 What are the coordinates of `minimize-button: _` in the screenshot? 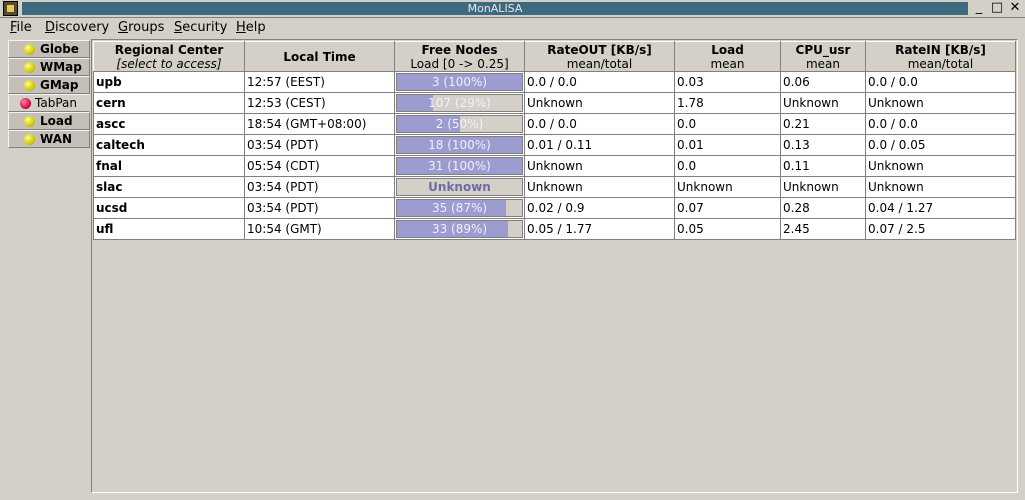 It's located at (979, 8).